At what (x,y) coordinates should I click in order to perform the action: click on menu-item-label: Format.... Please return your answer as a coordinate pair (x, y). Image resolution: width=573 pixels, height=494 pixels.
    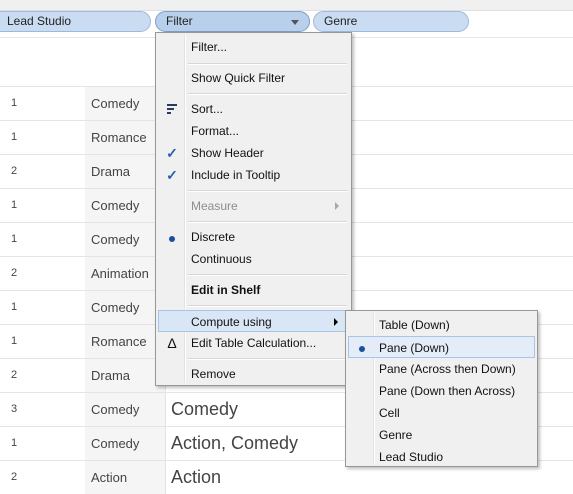
    Looking at the image, I should click on (215, 131).